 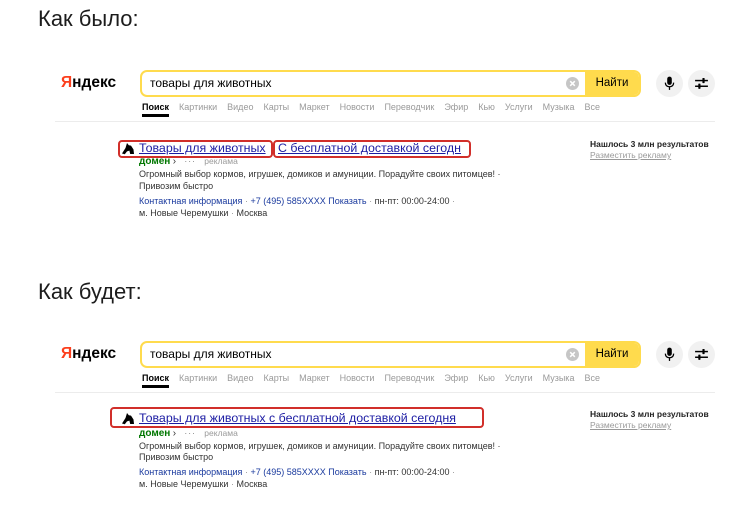 I want to click on before-heading: Как было:, so click(x=88, y=18).